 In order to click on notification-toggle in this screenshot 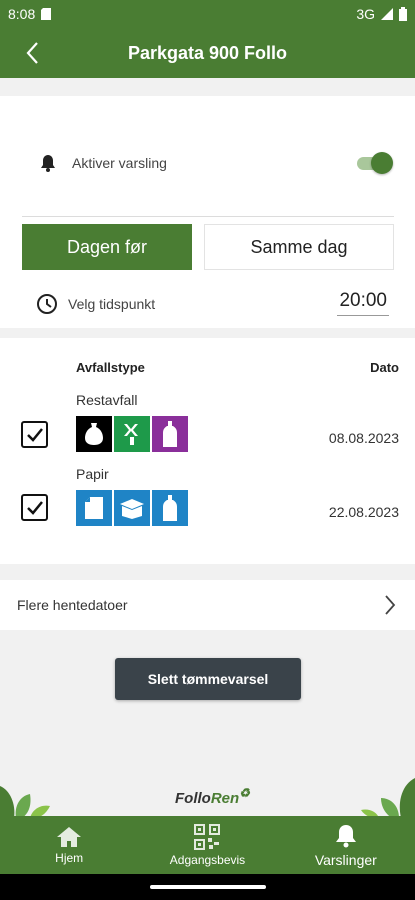, I will do `click(375, 163)`.